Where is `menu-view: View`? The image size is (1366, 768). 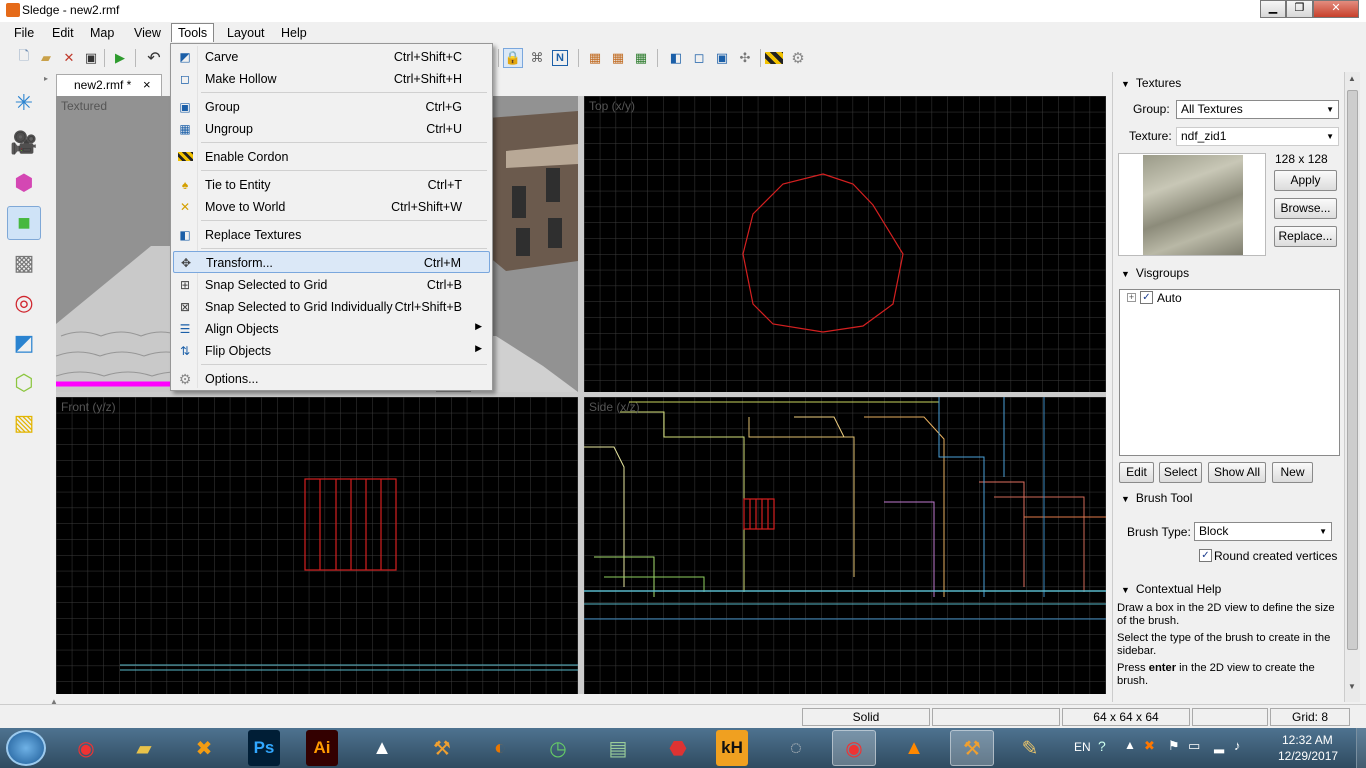 menu-view: View is located at coordinates (147, 33).